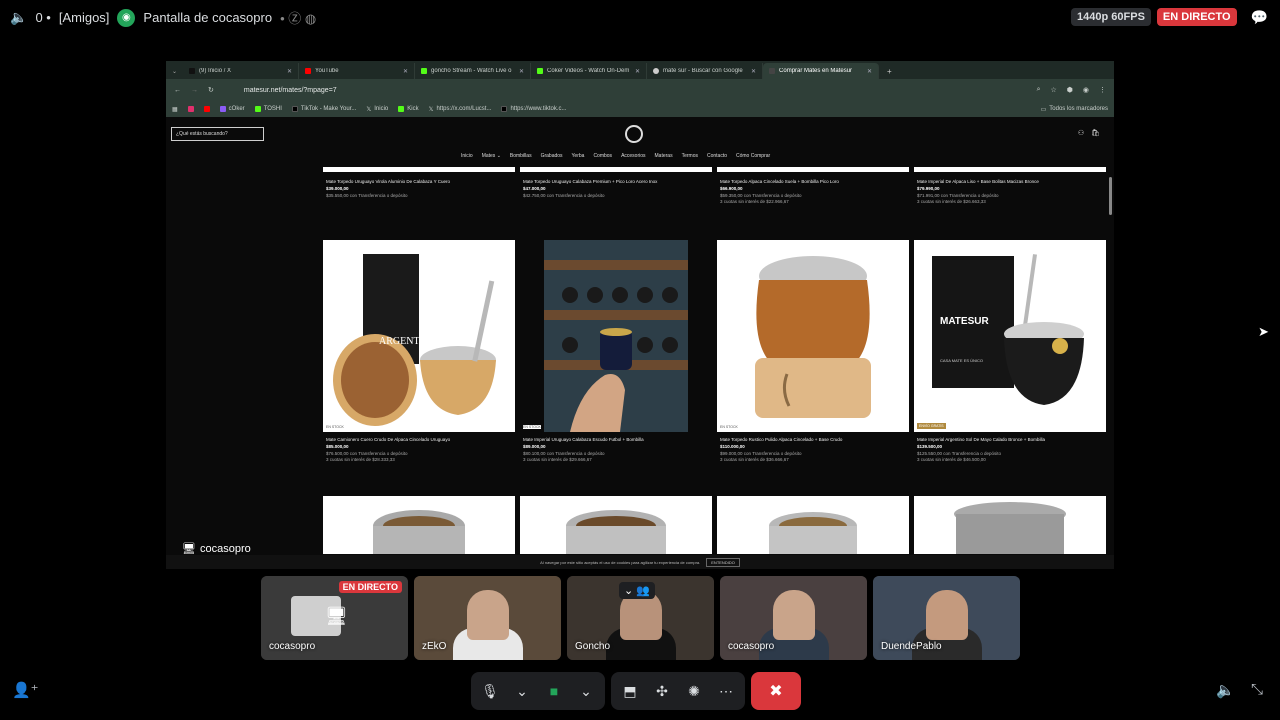  Describe the element at coordinates (1070, 90) in the screenshot. I see `extensions-icon: ⬢` at that location.